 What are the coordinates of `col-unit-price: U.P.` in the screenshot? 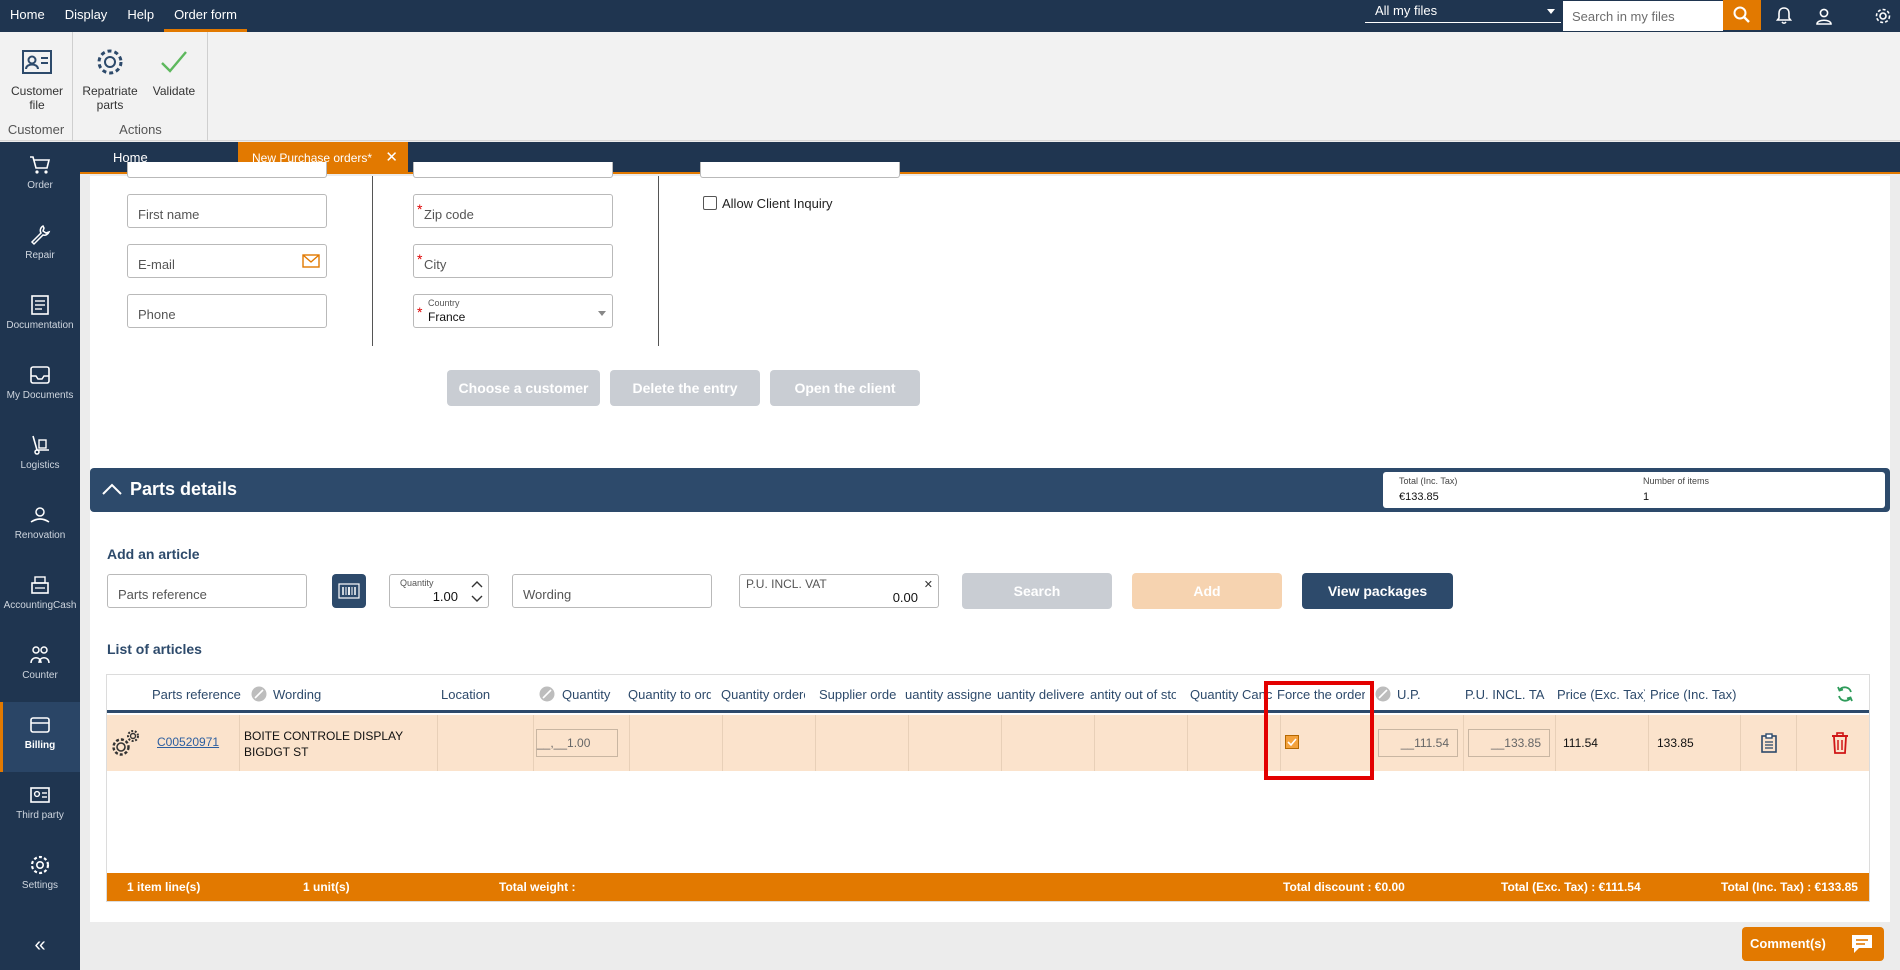 It's located at (1417, 694).